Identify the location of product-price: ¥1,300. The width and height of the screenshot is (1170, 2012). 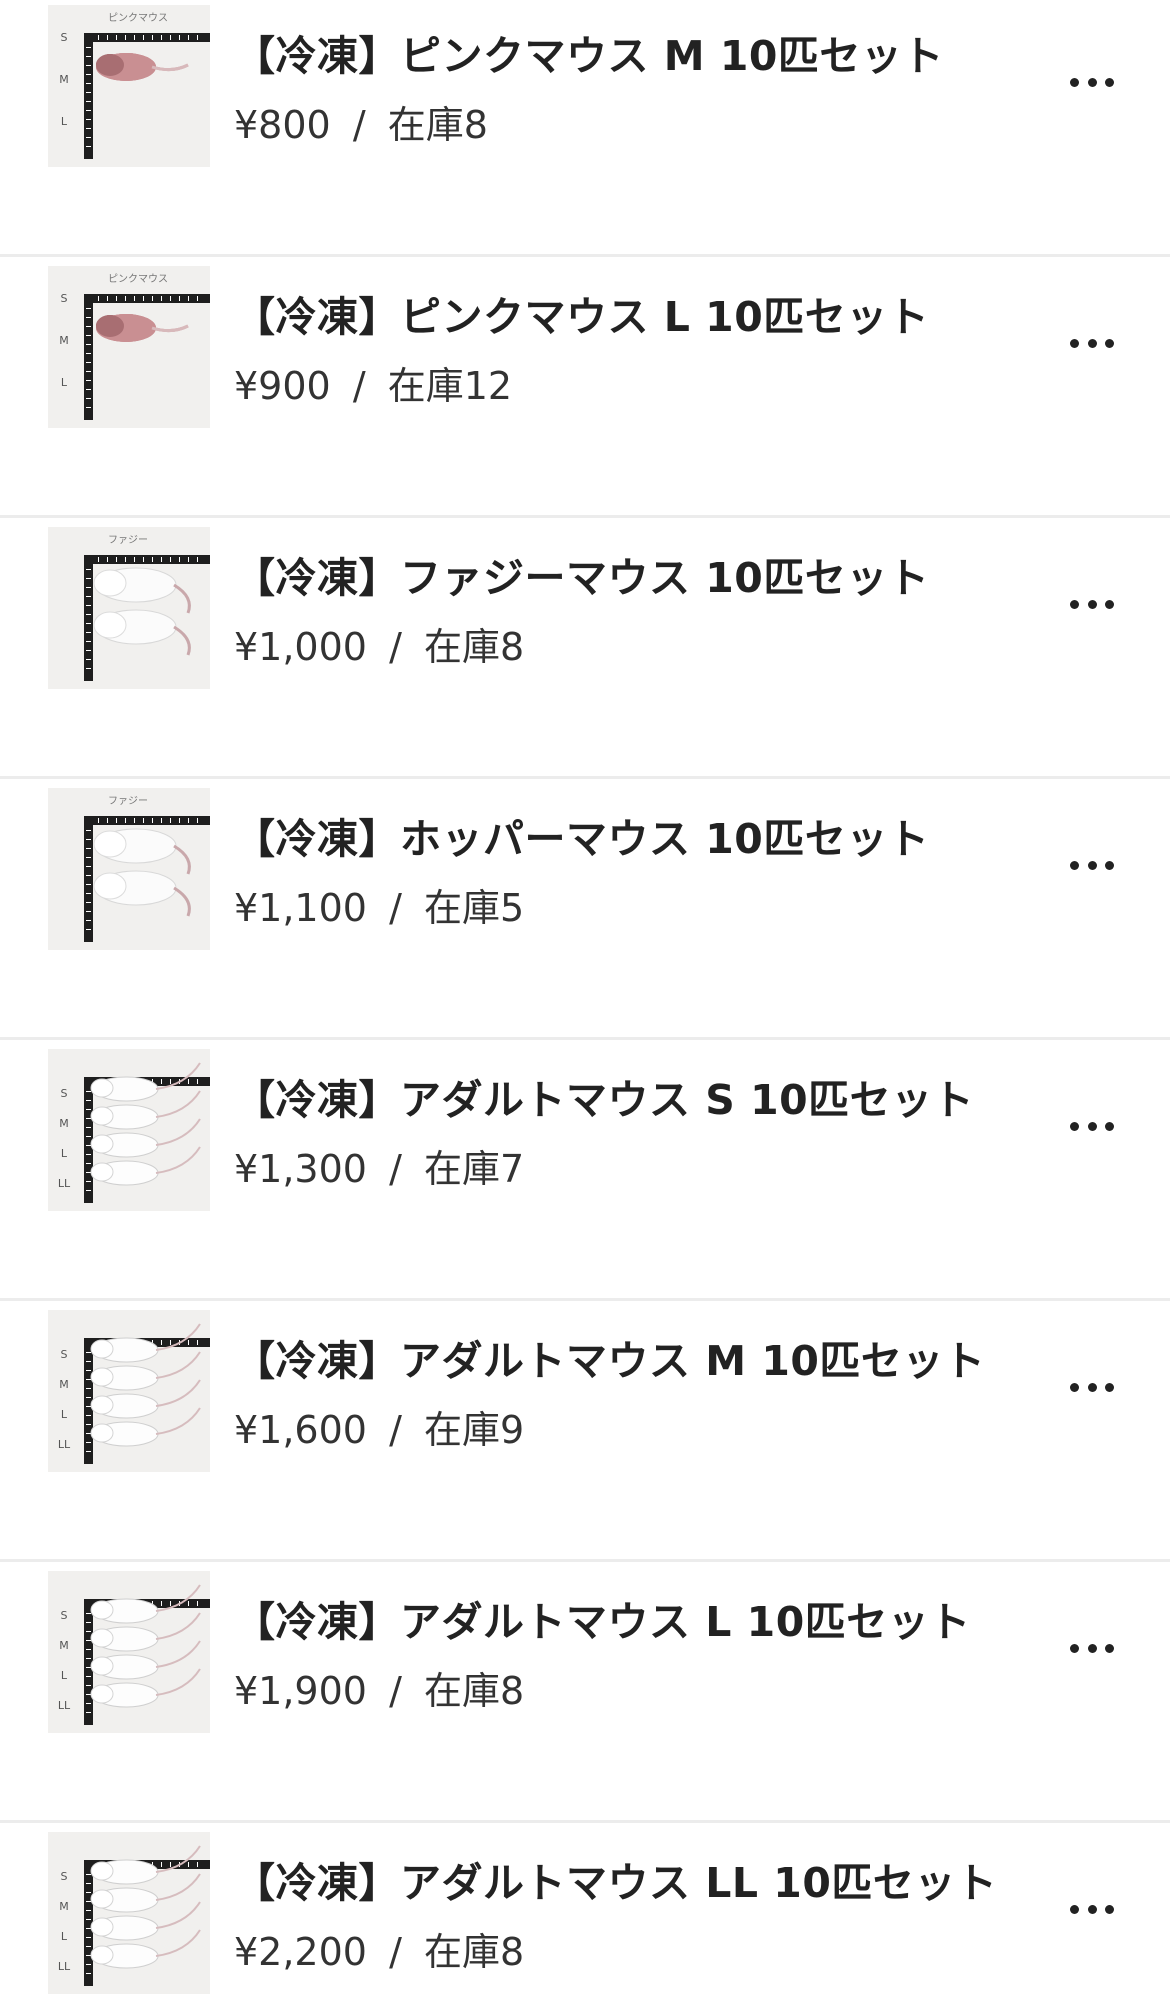
(300, 1169).